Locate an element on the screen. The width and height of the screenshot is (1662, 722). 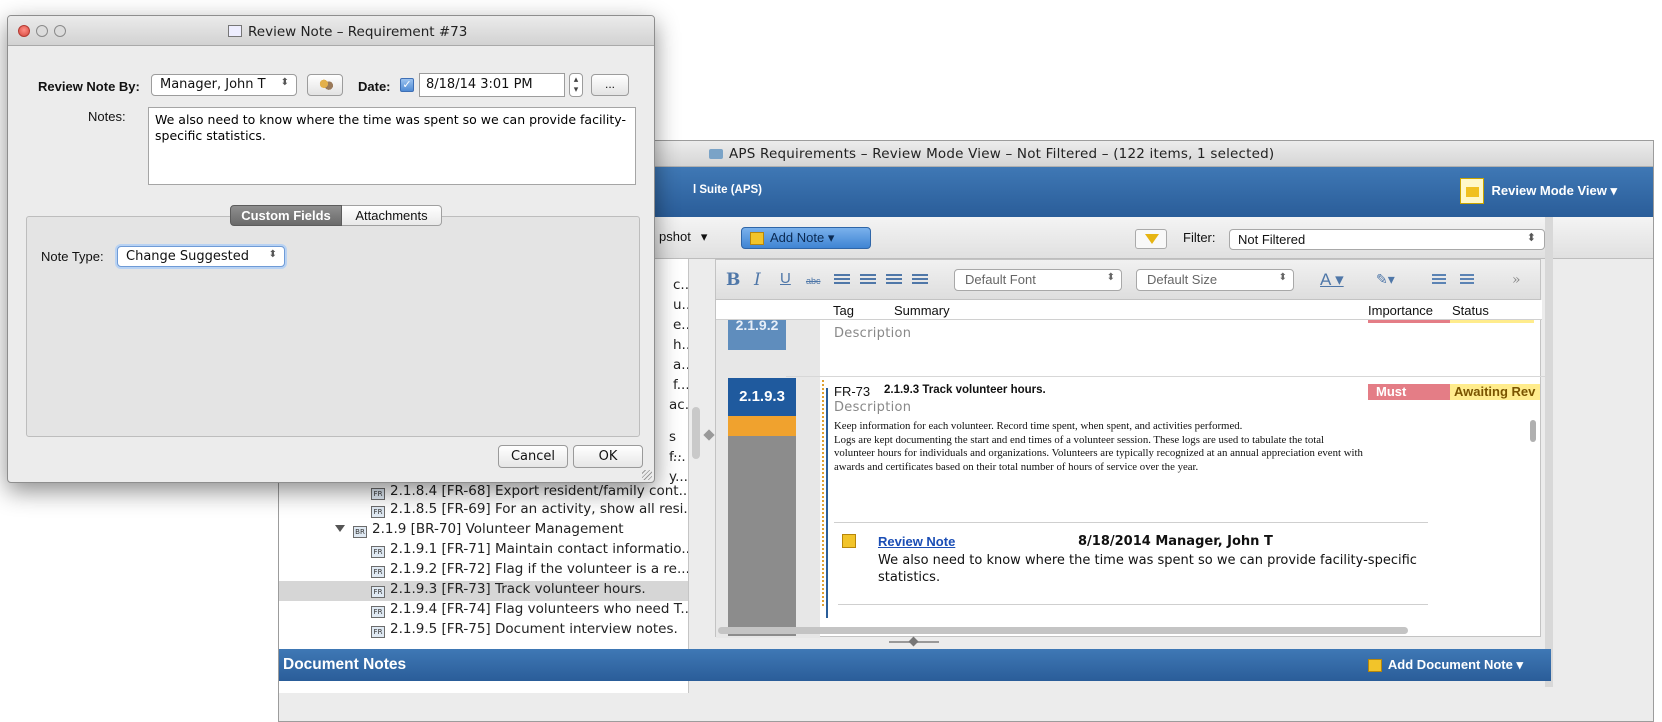
filter-label: Filter: is located at coordinates (1199, 237).